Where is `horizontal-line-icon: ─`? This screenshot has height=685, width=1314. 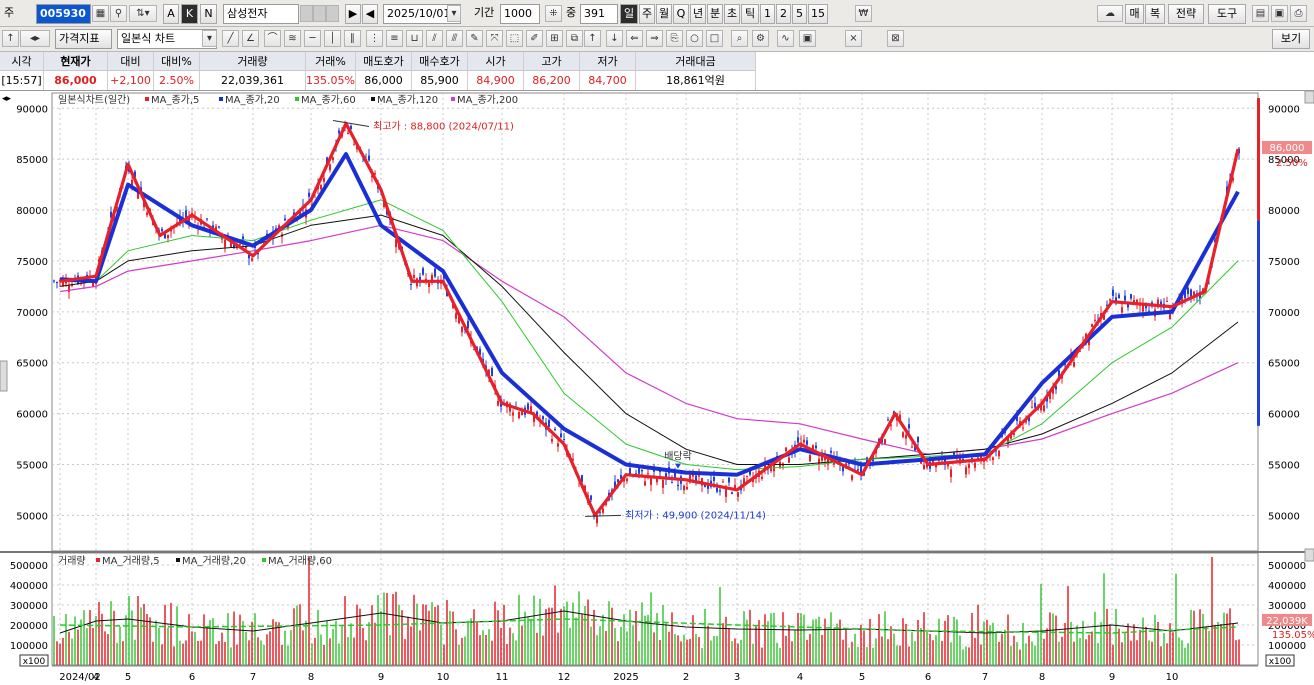
horizontal-line-icon: ─ is located at coordinates (312, 38).